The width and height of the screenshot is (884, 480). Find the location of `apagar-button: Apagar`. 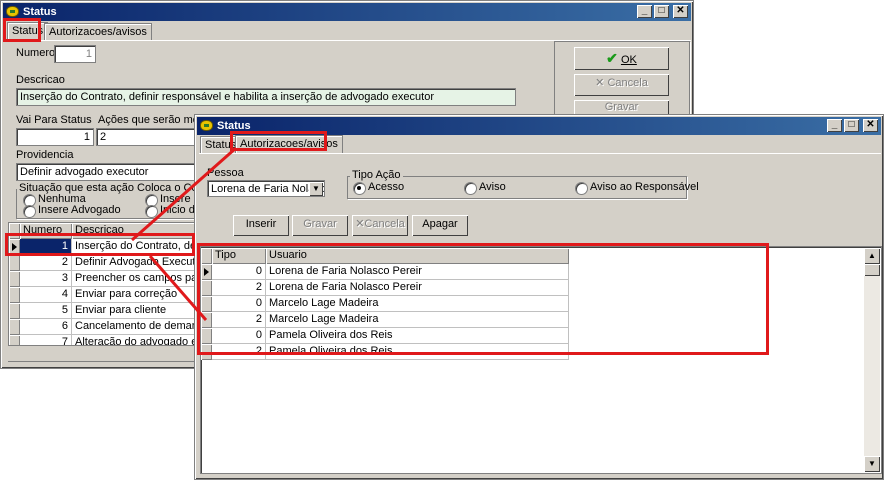

apagar-button: Apagar is located at coordinates (440, 225).